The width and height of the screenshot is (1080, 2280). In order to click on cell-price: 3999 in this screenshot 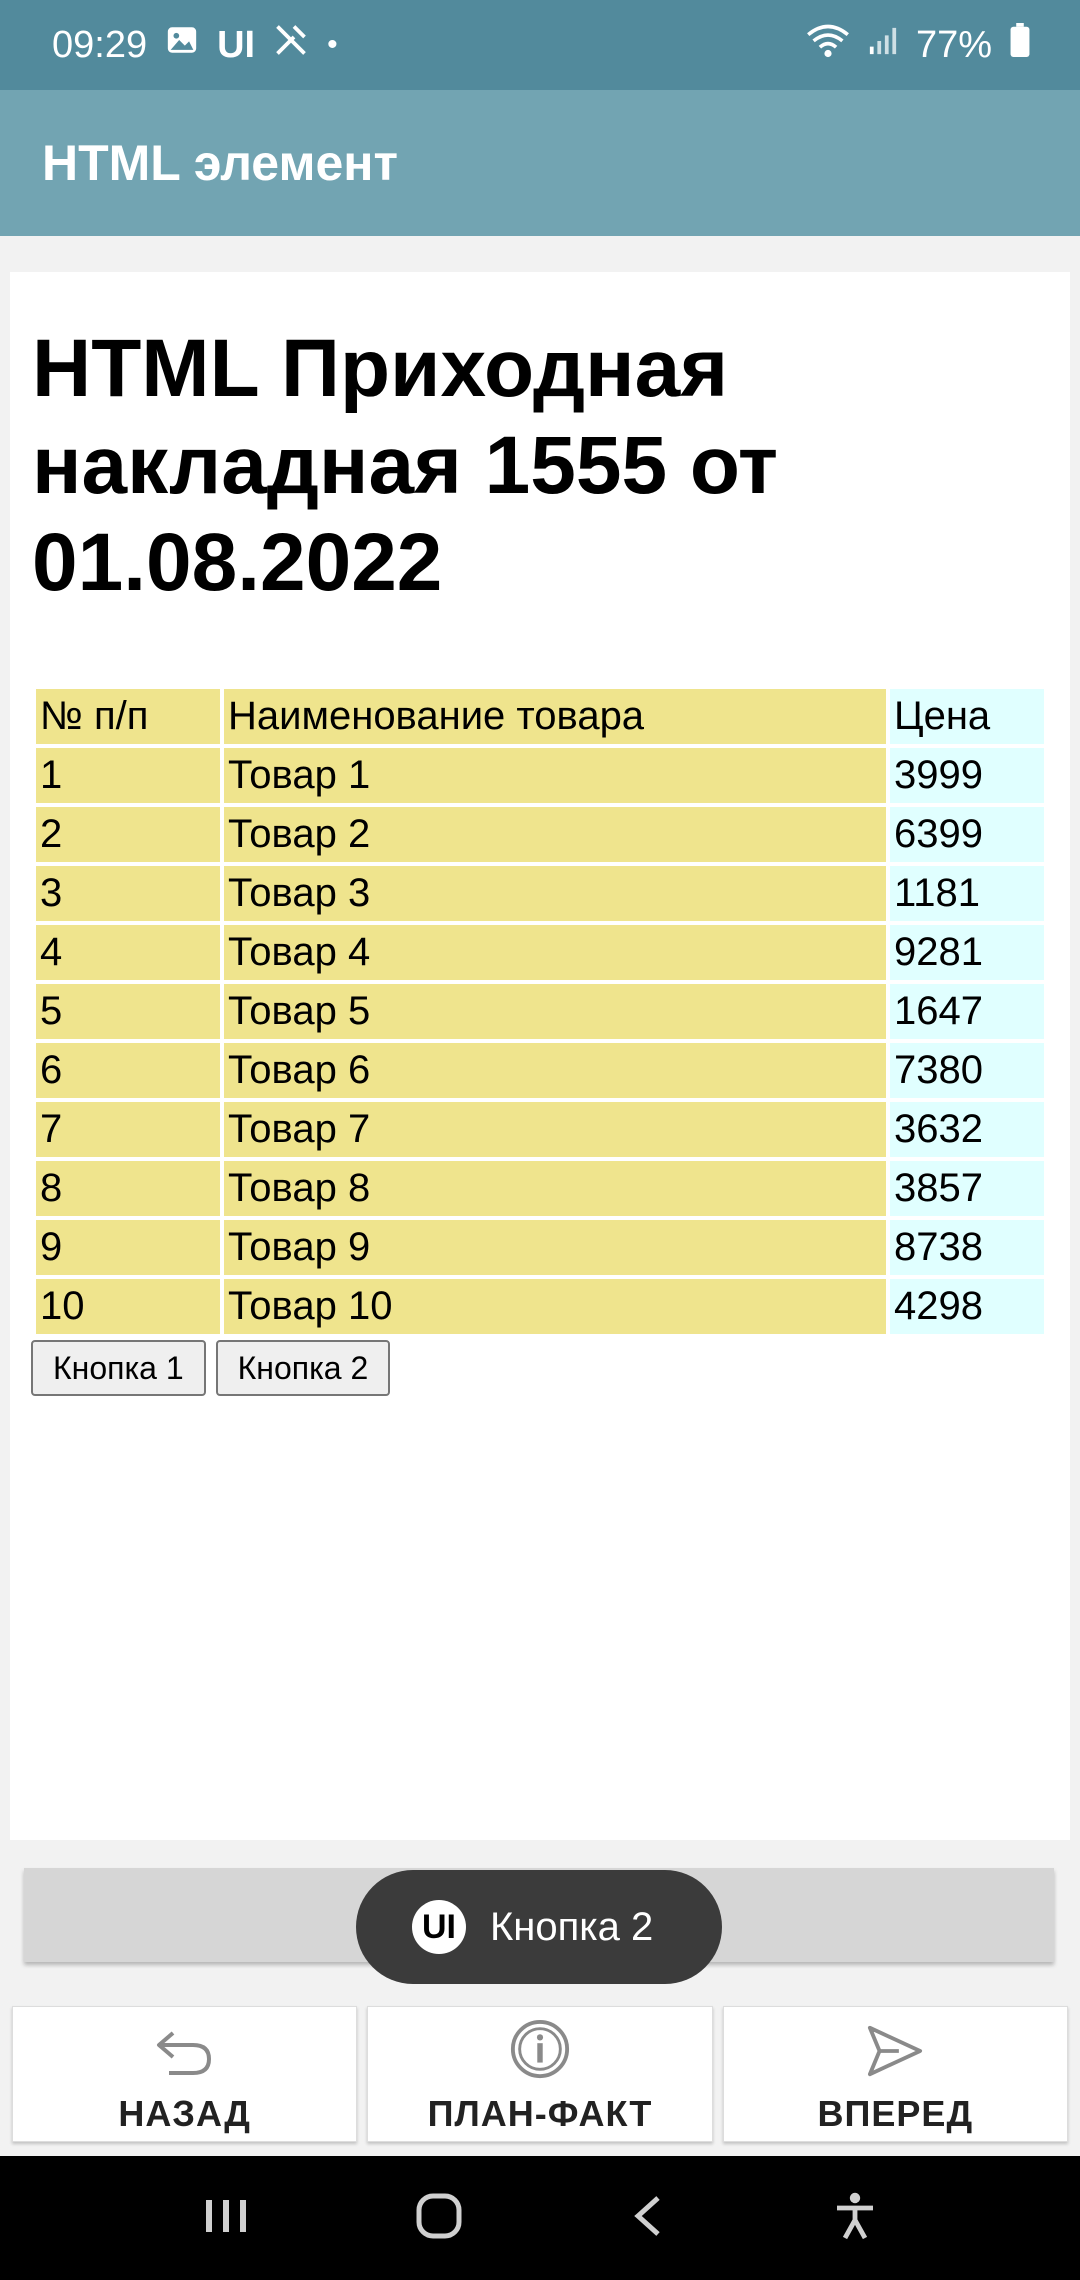, I will do `click(967, 775)`.